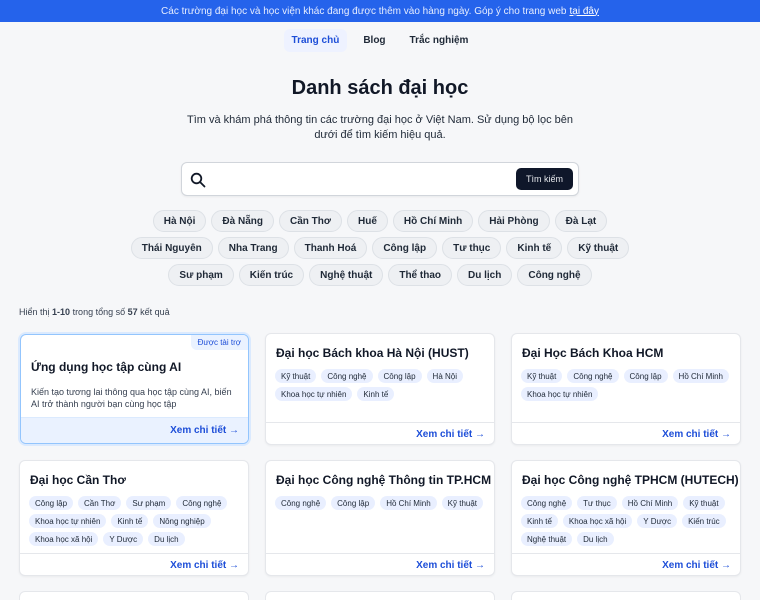 The image size is (760, 600). What do you see at coordinates (372, 353) in the screenshot?
I see `card-title: Đại học Bách khoa Hà Nội (HUST)` at bounding box center [372, 353].